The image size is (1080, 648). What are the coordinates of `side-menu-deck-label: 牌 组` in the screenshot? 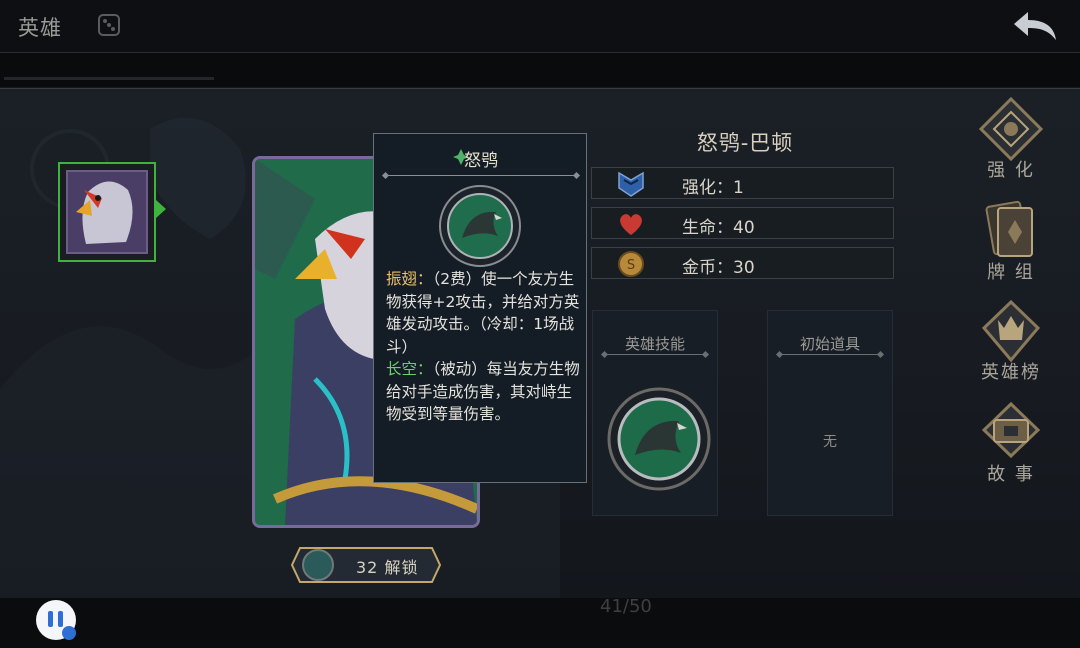 It's located at (1011, 272).